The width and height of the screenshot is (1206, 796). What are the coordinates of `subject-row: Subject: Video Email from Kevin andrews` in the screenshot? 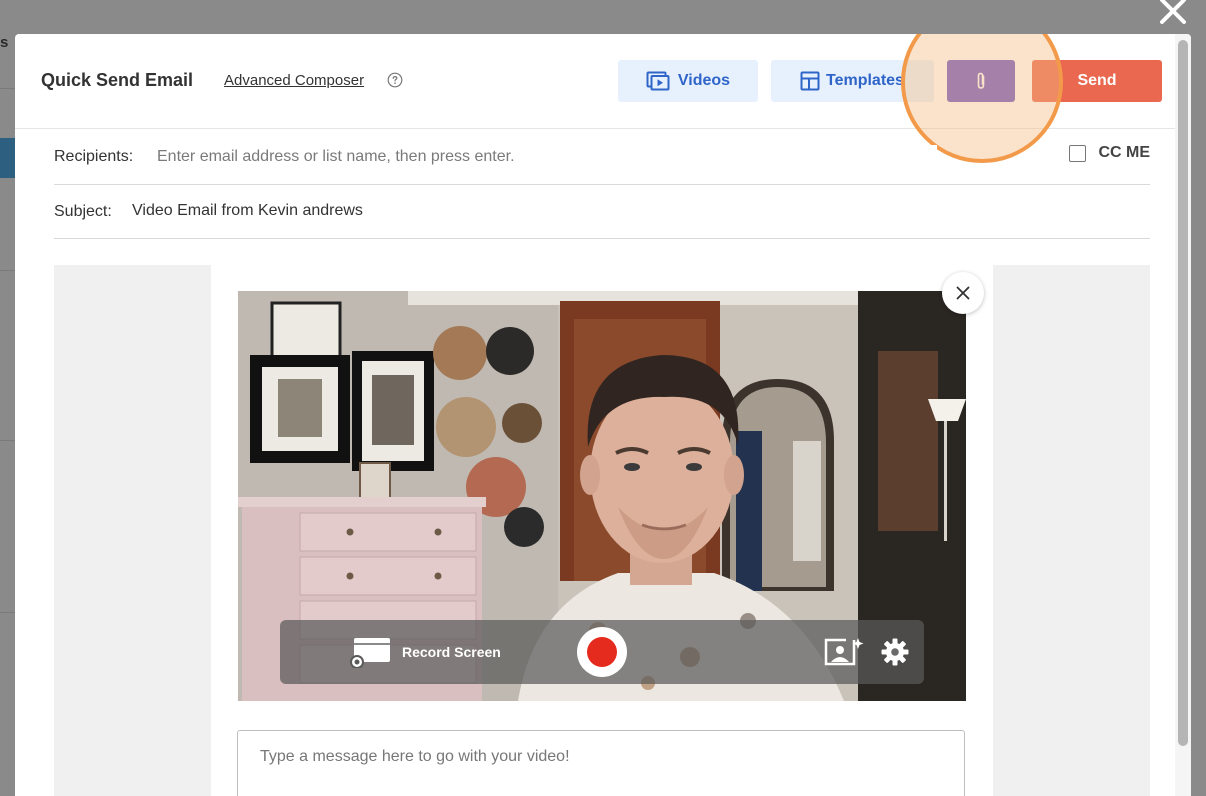 It's located at (602, 212).